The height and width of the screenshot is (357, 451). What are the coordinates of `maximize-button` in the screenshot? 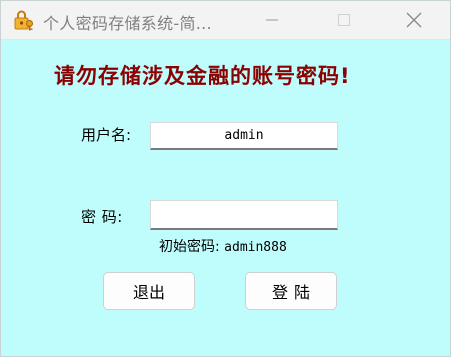 It's located at (344, 20).